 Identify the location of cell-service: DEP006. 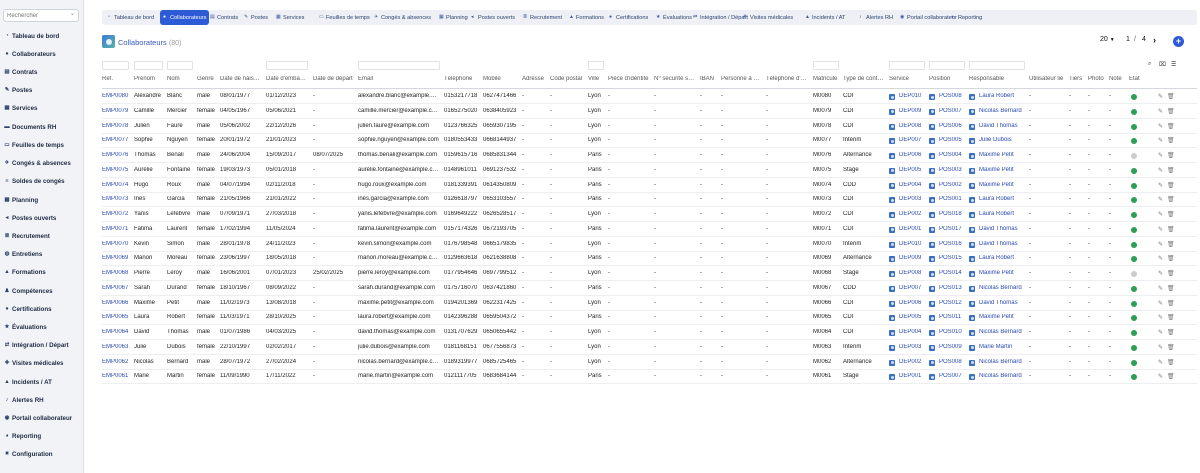
(913, 303).